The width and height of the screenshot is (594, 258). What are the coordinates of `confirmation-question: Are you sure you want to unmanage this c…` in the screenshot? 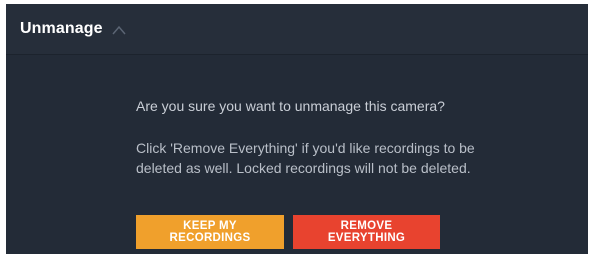 It's located at (290, 106).